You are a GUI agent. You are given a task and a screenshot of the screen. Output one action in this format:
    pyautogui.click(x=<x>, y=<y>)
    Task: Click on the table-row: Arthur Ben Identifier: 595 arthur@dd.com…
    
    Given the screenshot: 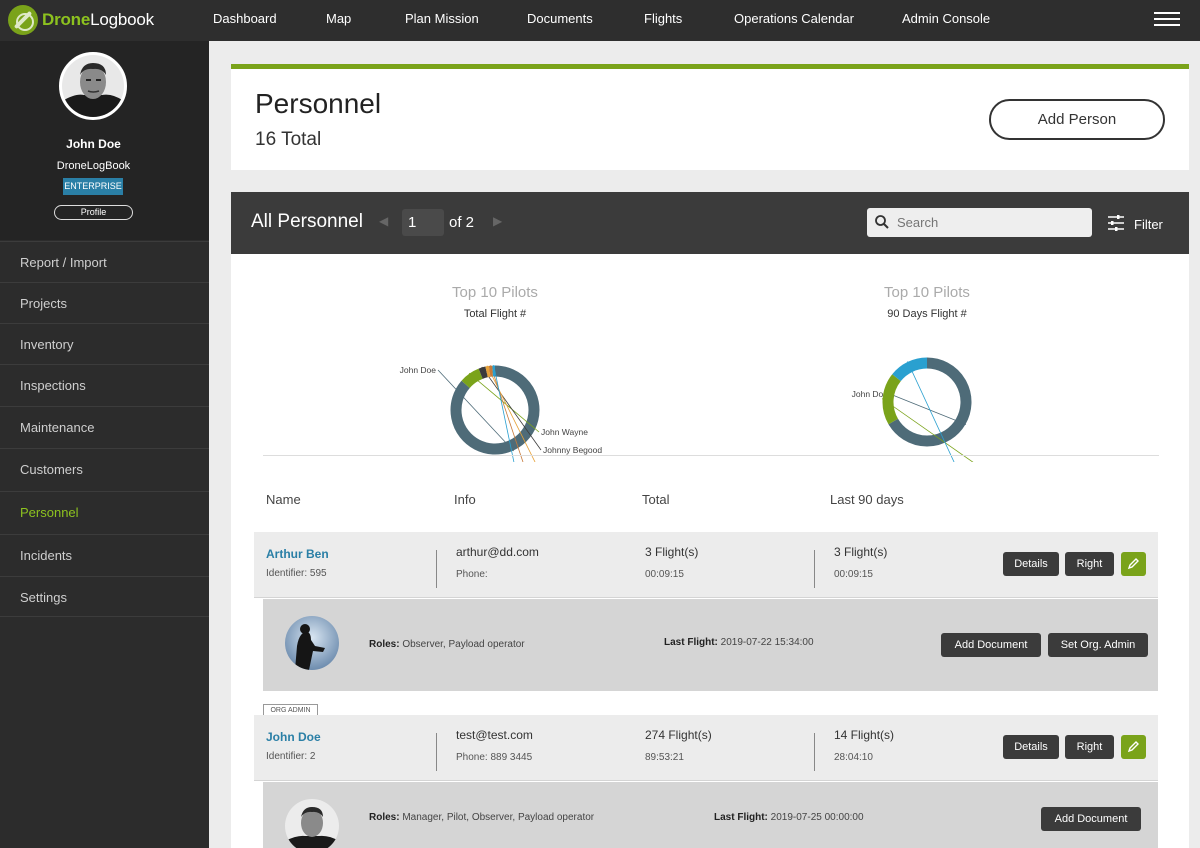 What is the action you would take?
    pyautogui.click(x=706, y=565)
    